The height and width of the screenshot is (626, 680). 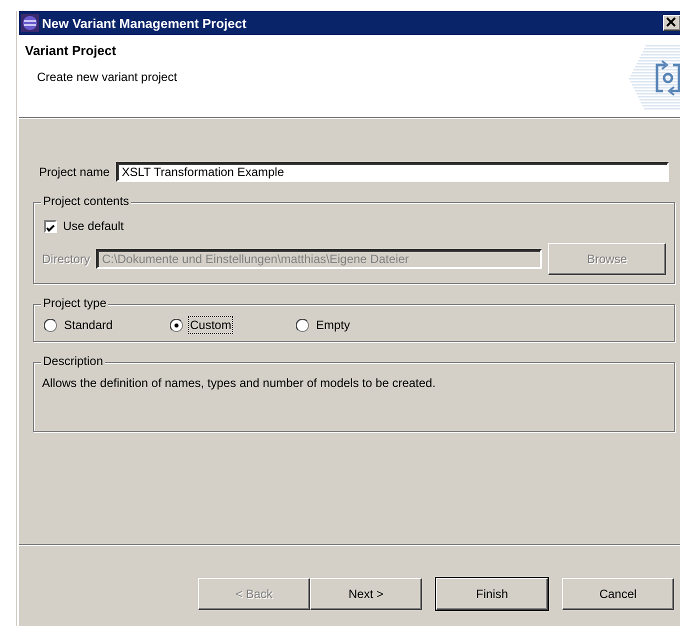 What do you see at coordinates (210, 325) in the screenshot?
I see `radio-label: Custom` at bounding box center [210, 325].